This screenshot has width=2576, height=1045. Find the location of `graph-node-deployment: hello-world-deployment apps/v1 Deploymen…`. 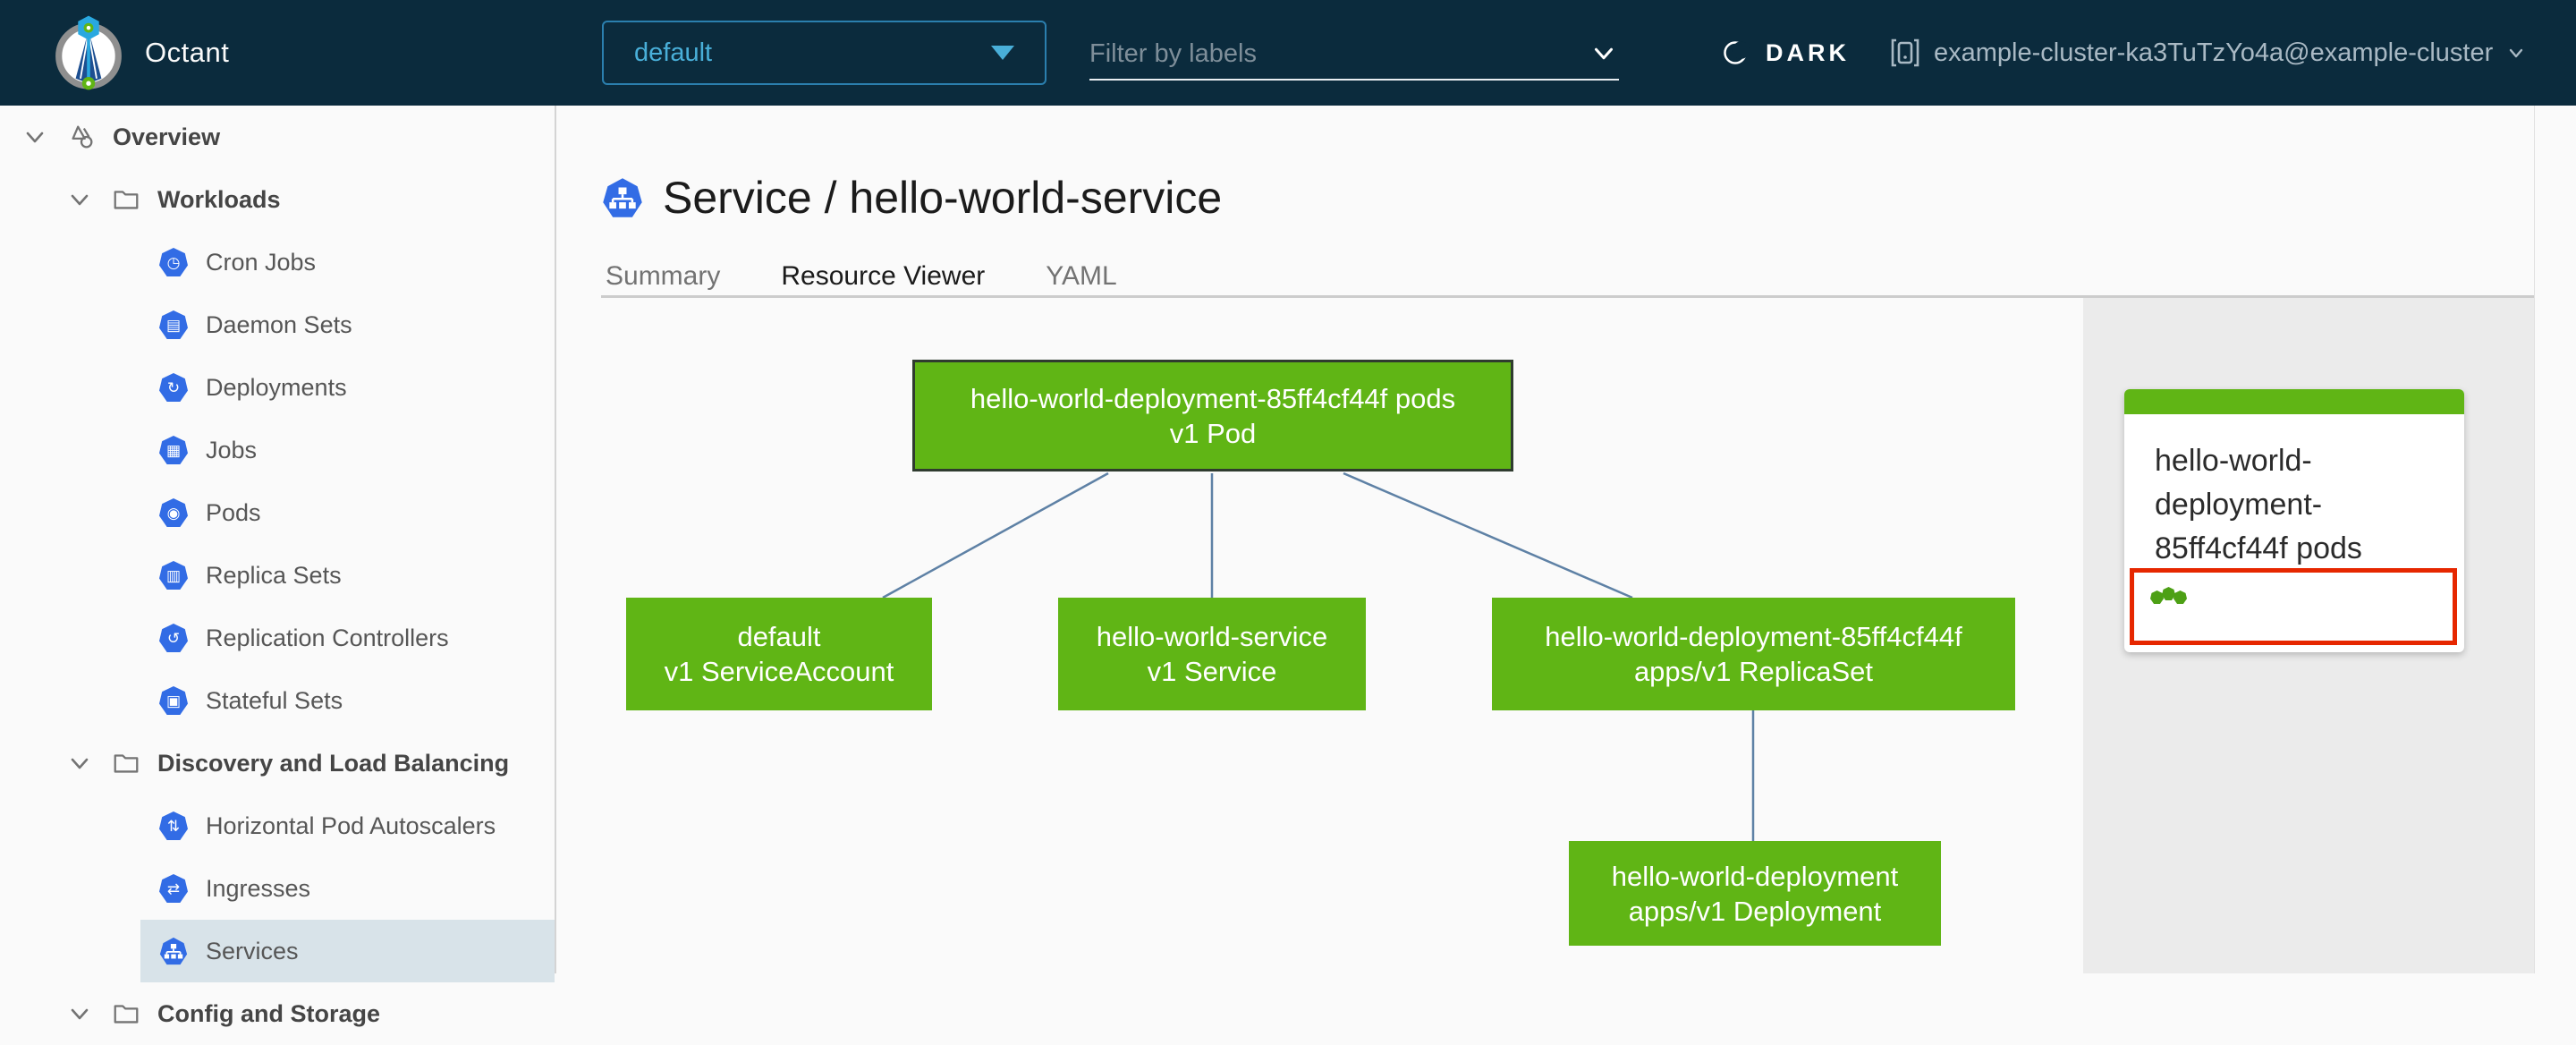

graph-node-deployment: hello-world-deployment apps/v1 Deploymen… is located at coordinates (1755, 894).